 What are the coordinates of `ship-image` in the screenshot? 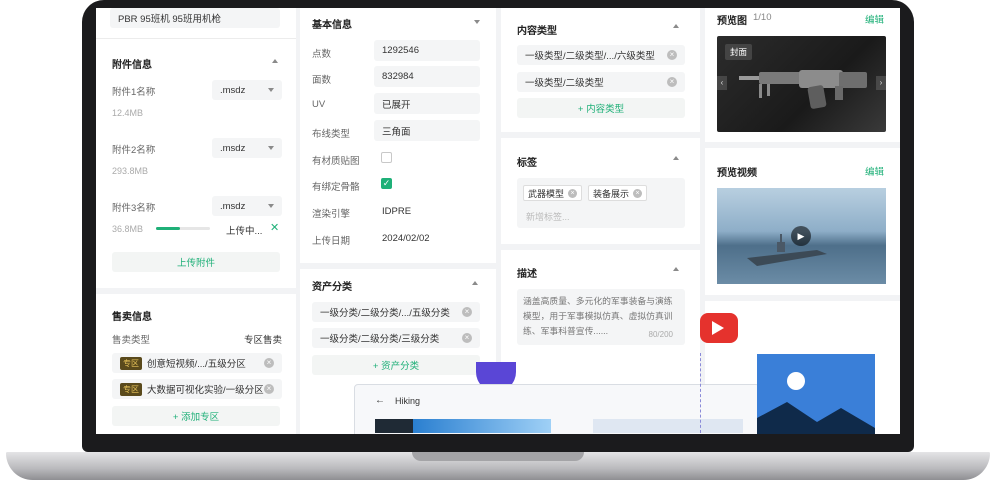 It's located at (787, 250).